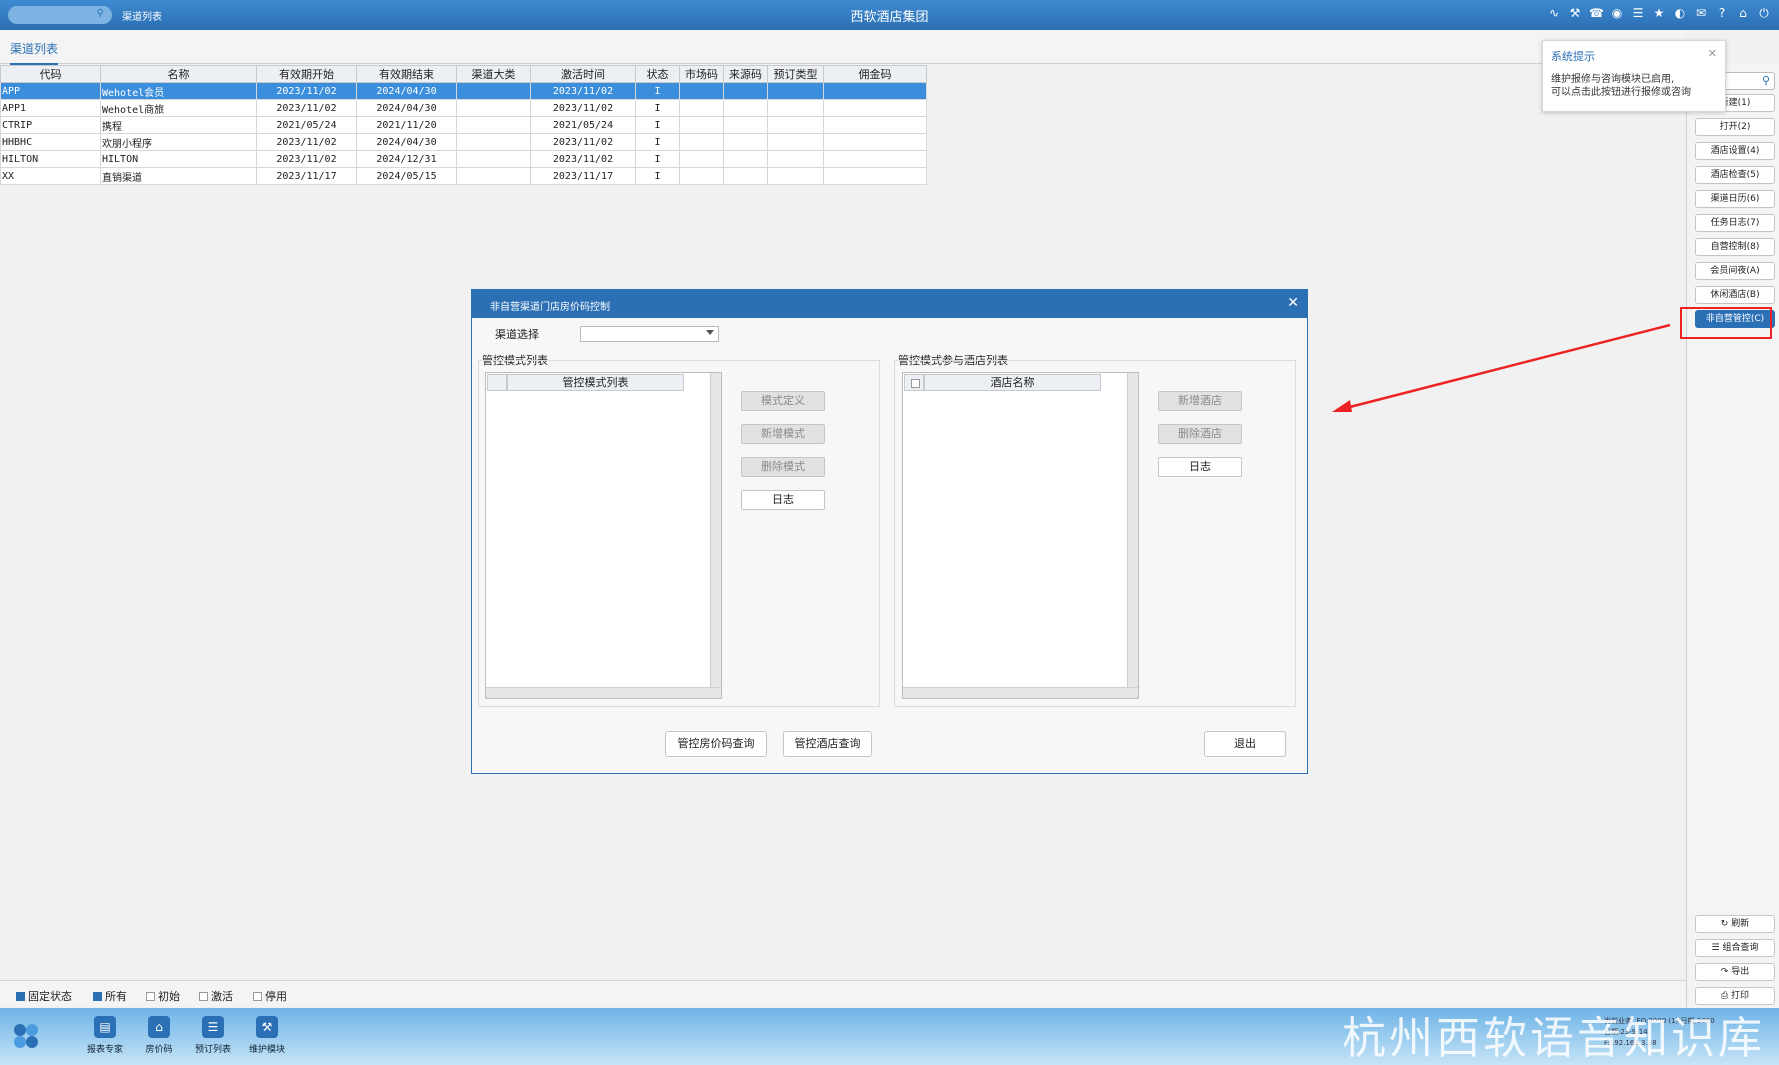 This screenshot has height=1065, width=1779. Describe the element at coordinates (110, 996) in the screenshot. I see `filter-all: 所有` at that location.